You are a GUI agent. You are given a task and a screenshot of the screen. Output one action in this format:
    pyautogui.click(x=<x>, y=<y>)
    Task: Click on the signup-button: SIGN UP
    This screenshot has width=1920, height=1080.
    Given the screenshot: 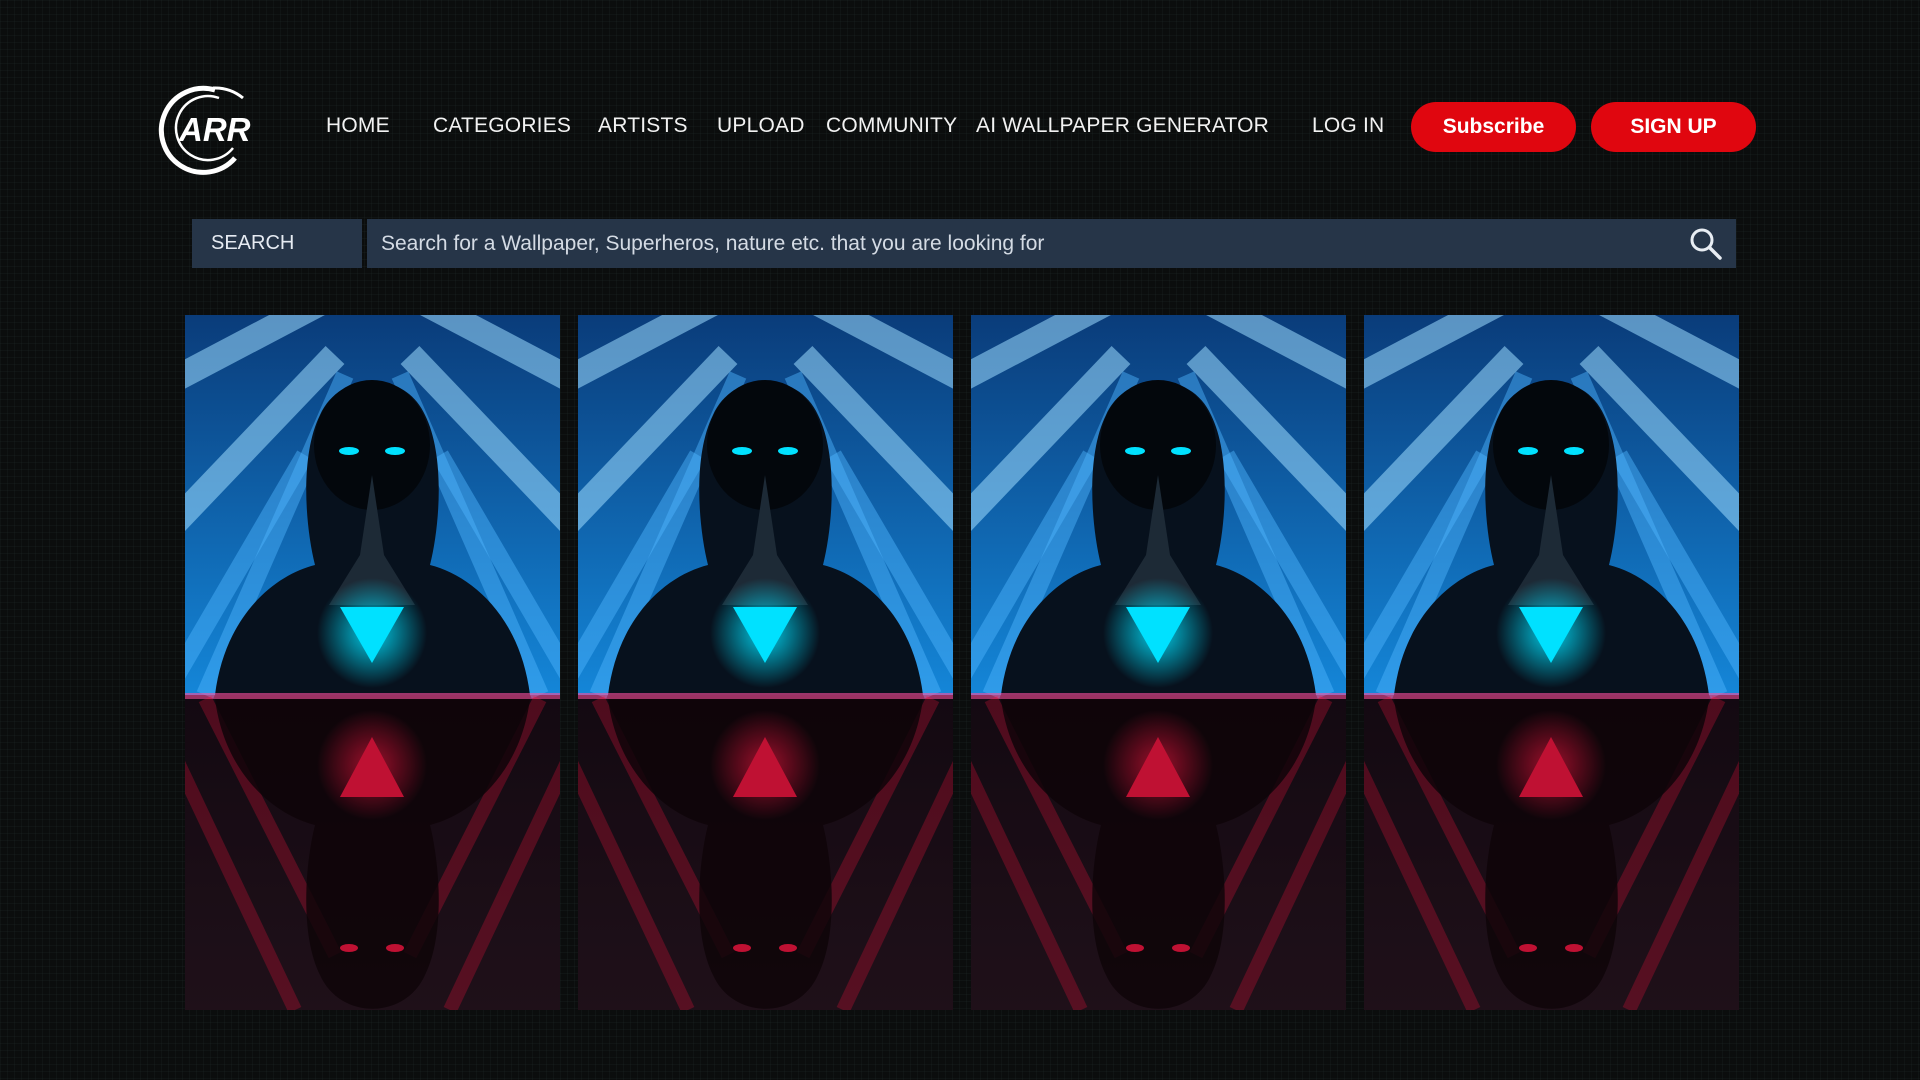 What is the action you would take?
    pyautogui.click(x=1673, y=127)
    